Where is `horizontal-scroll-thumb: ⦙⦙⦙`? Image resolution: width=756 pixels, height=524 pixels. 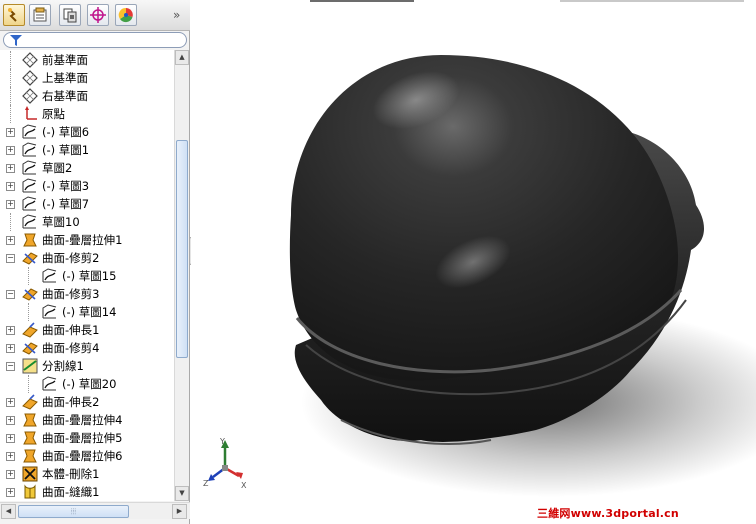
horizontal-scroll-thumb: ⦙⦙⦙ is located at coordinates (73, 511).